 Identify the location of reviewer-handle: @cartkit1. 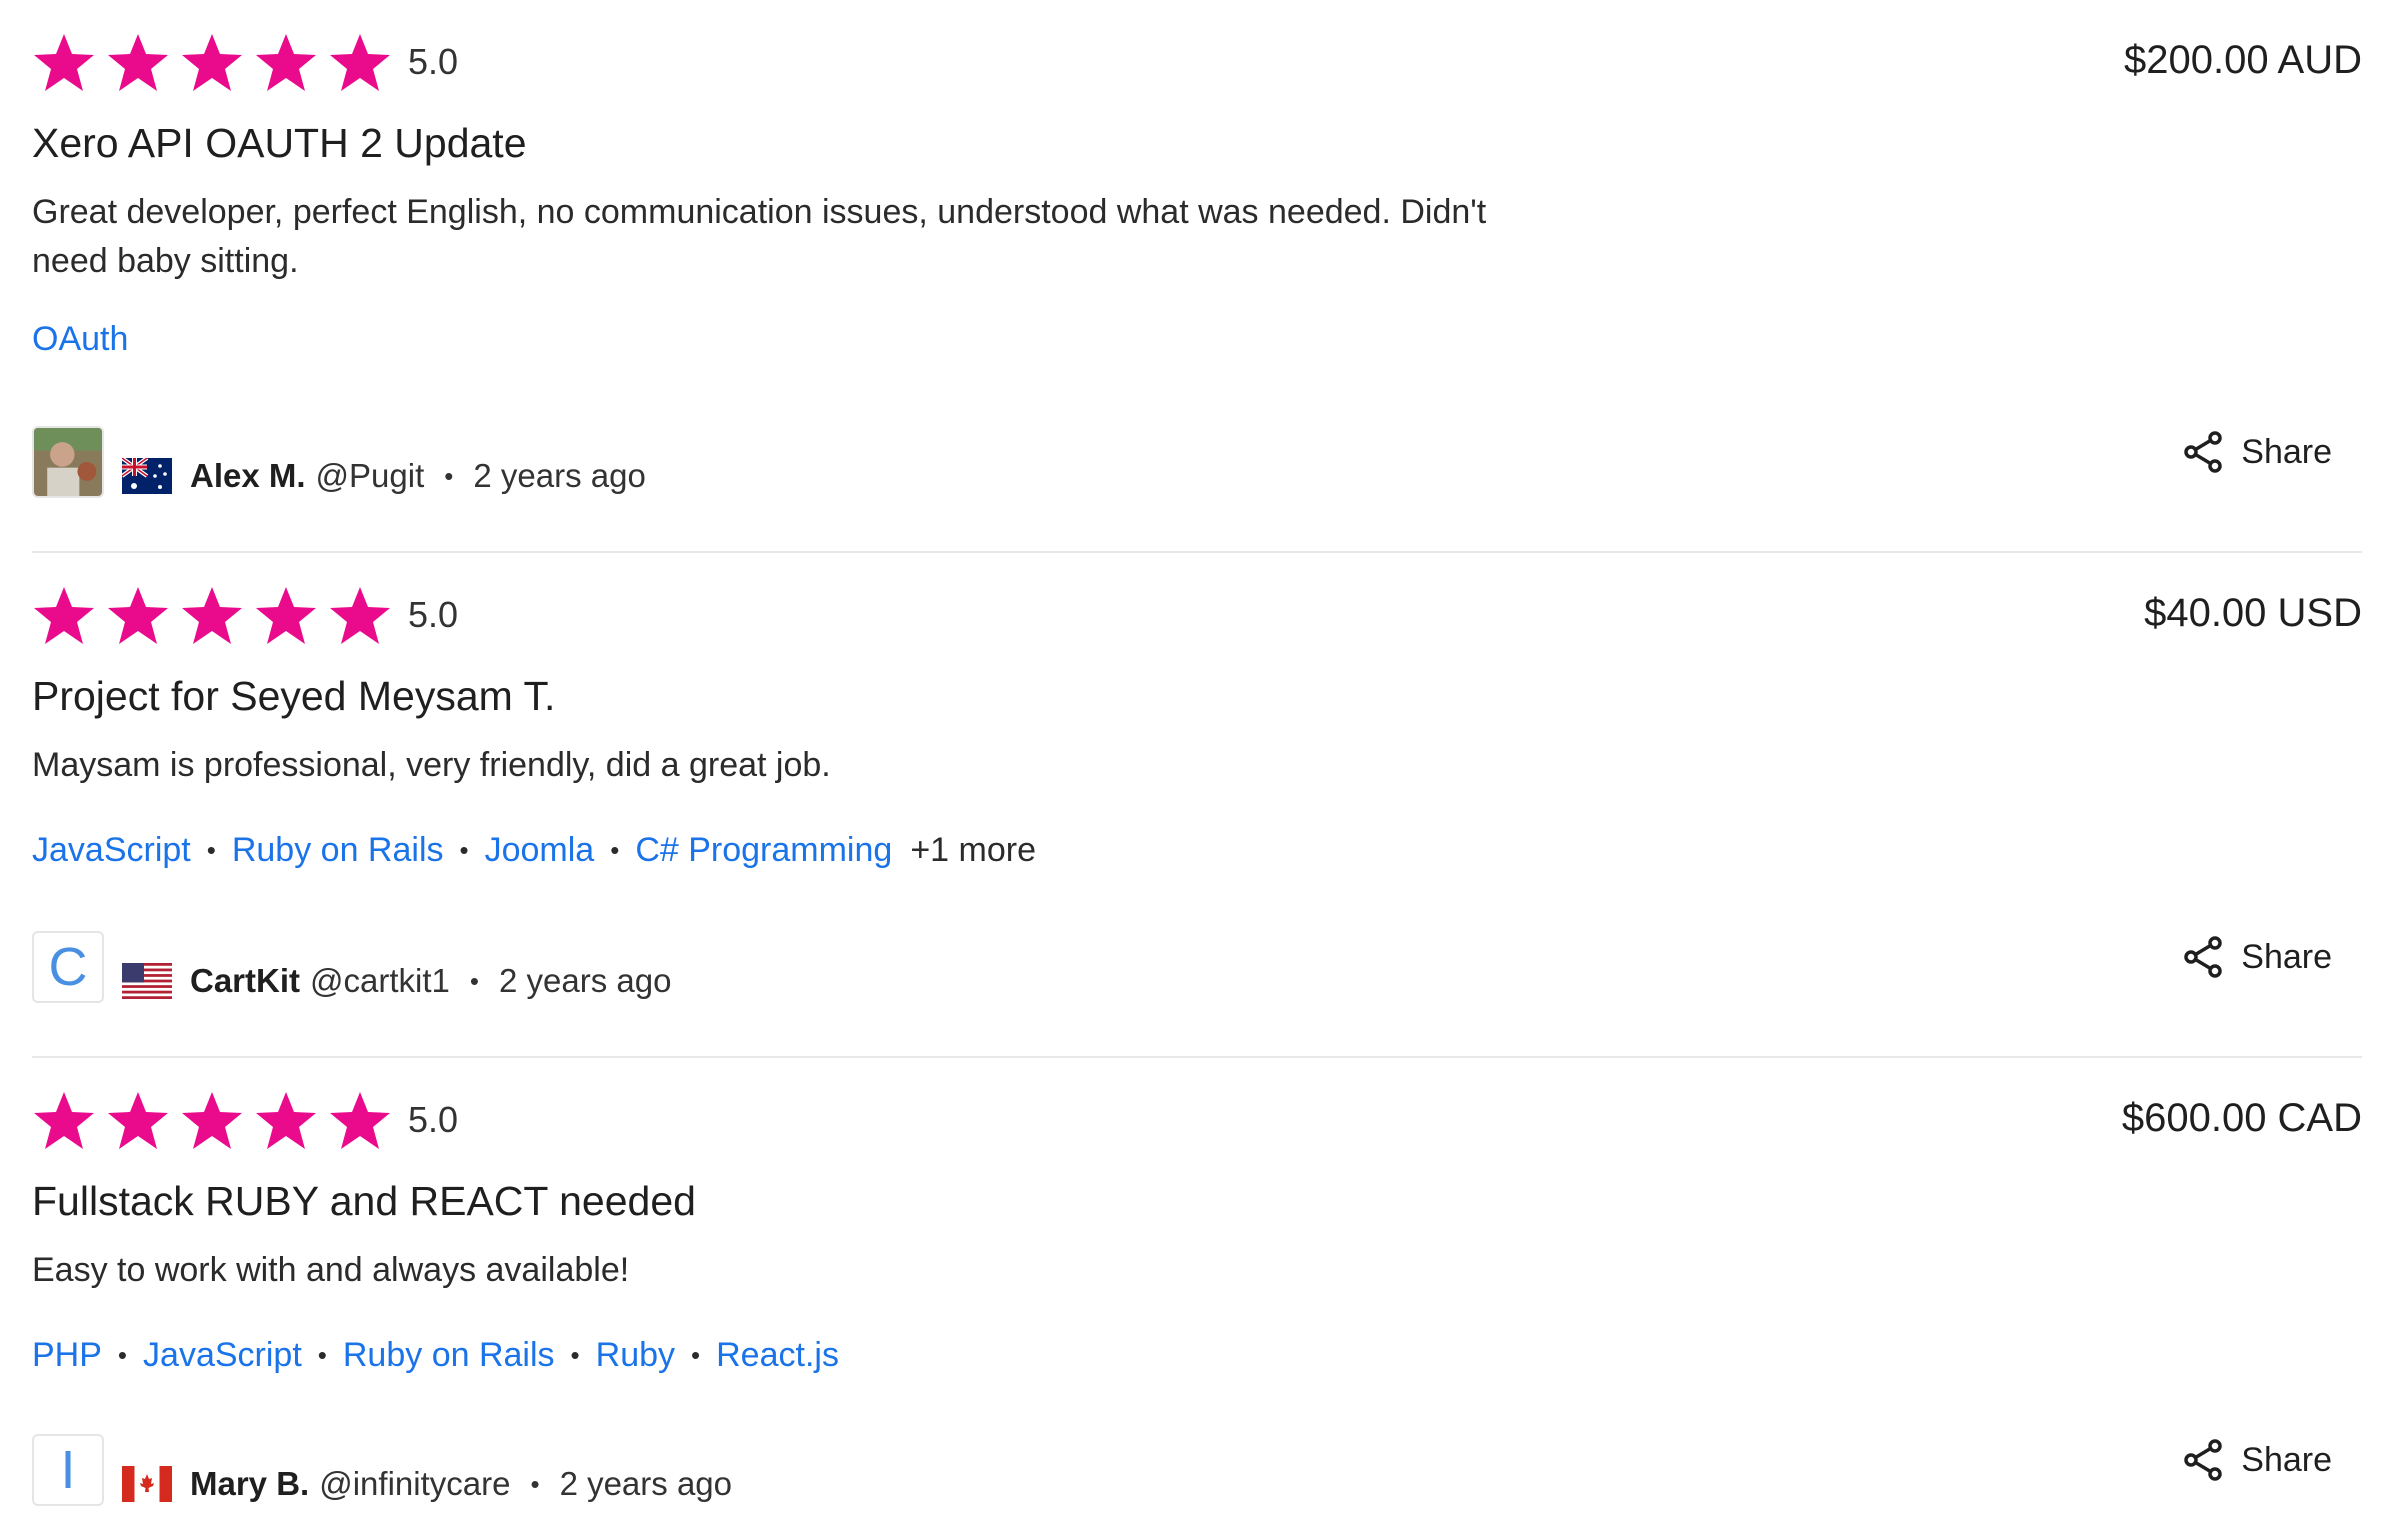
(380, 980).